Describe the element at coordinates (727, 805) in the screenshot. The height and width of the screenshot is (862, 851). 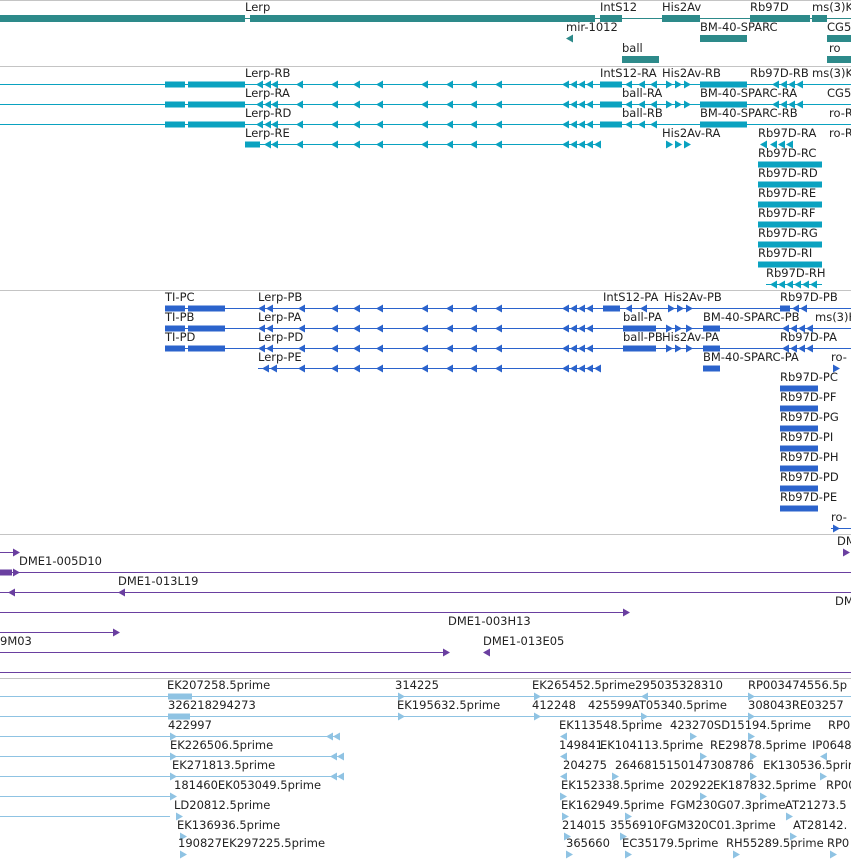
I see `feature-label: FGM230G07.3prime` at that location.